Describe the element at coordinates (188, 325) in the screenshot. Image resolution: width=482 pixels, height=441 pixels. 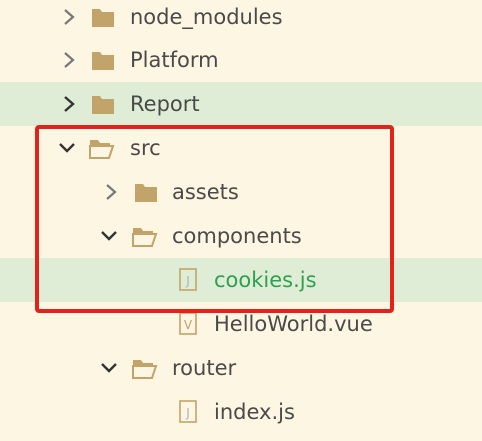
I see `svg-text: V` at that location.